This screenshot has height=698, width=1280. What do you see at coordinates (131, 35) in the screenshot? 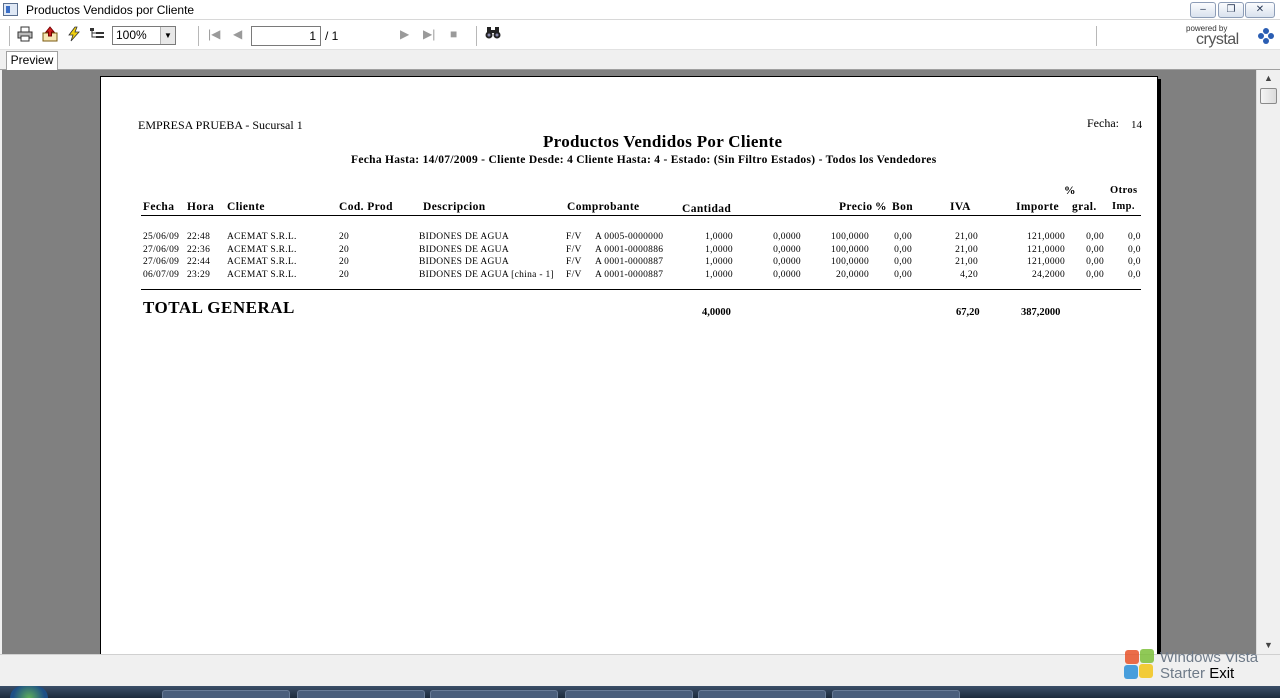
I see `zoom-value: 100%` at bounding box center [131, 35].